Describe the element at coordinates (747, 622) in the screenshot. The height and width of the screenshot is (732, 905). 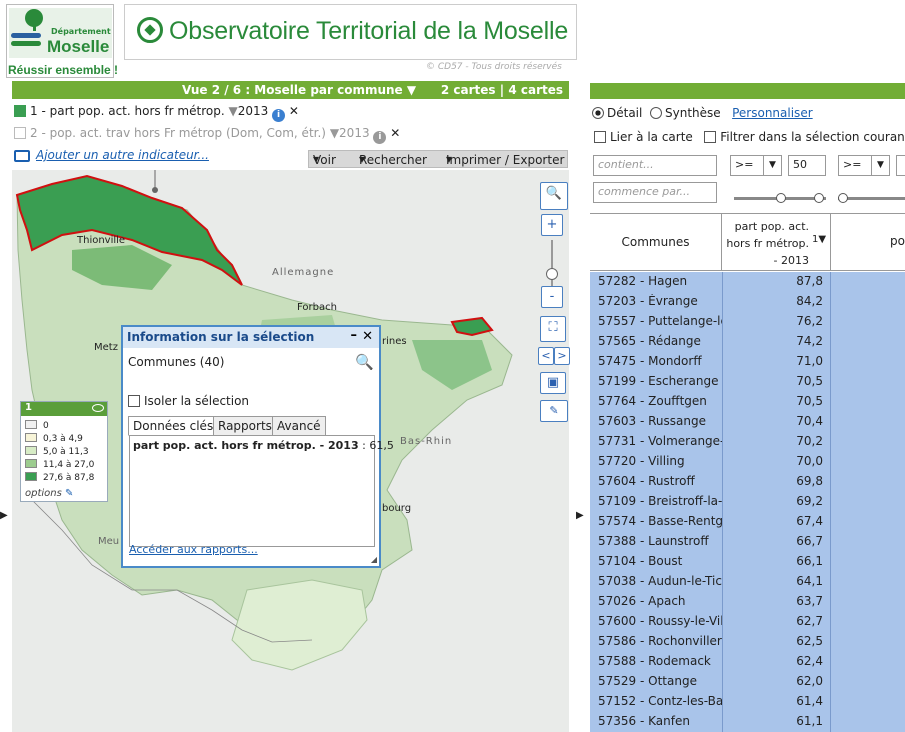
I see `table-row: 57600 - Roussy-le-Villa 62,7` at that location.